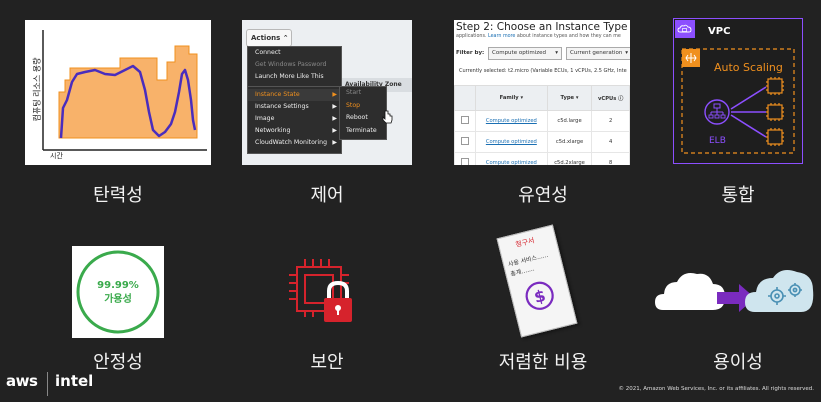 The height and width of the screenshot is (402, 821). What do you see at coordinates (47, 384) in the screenshot?
I see `logo-divider` at bounding box center [47, 384].